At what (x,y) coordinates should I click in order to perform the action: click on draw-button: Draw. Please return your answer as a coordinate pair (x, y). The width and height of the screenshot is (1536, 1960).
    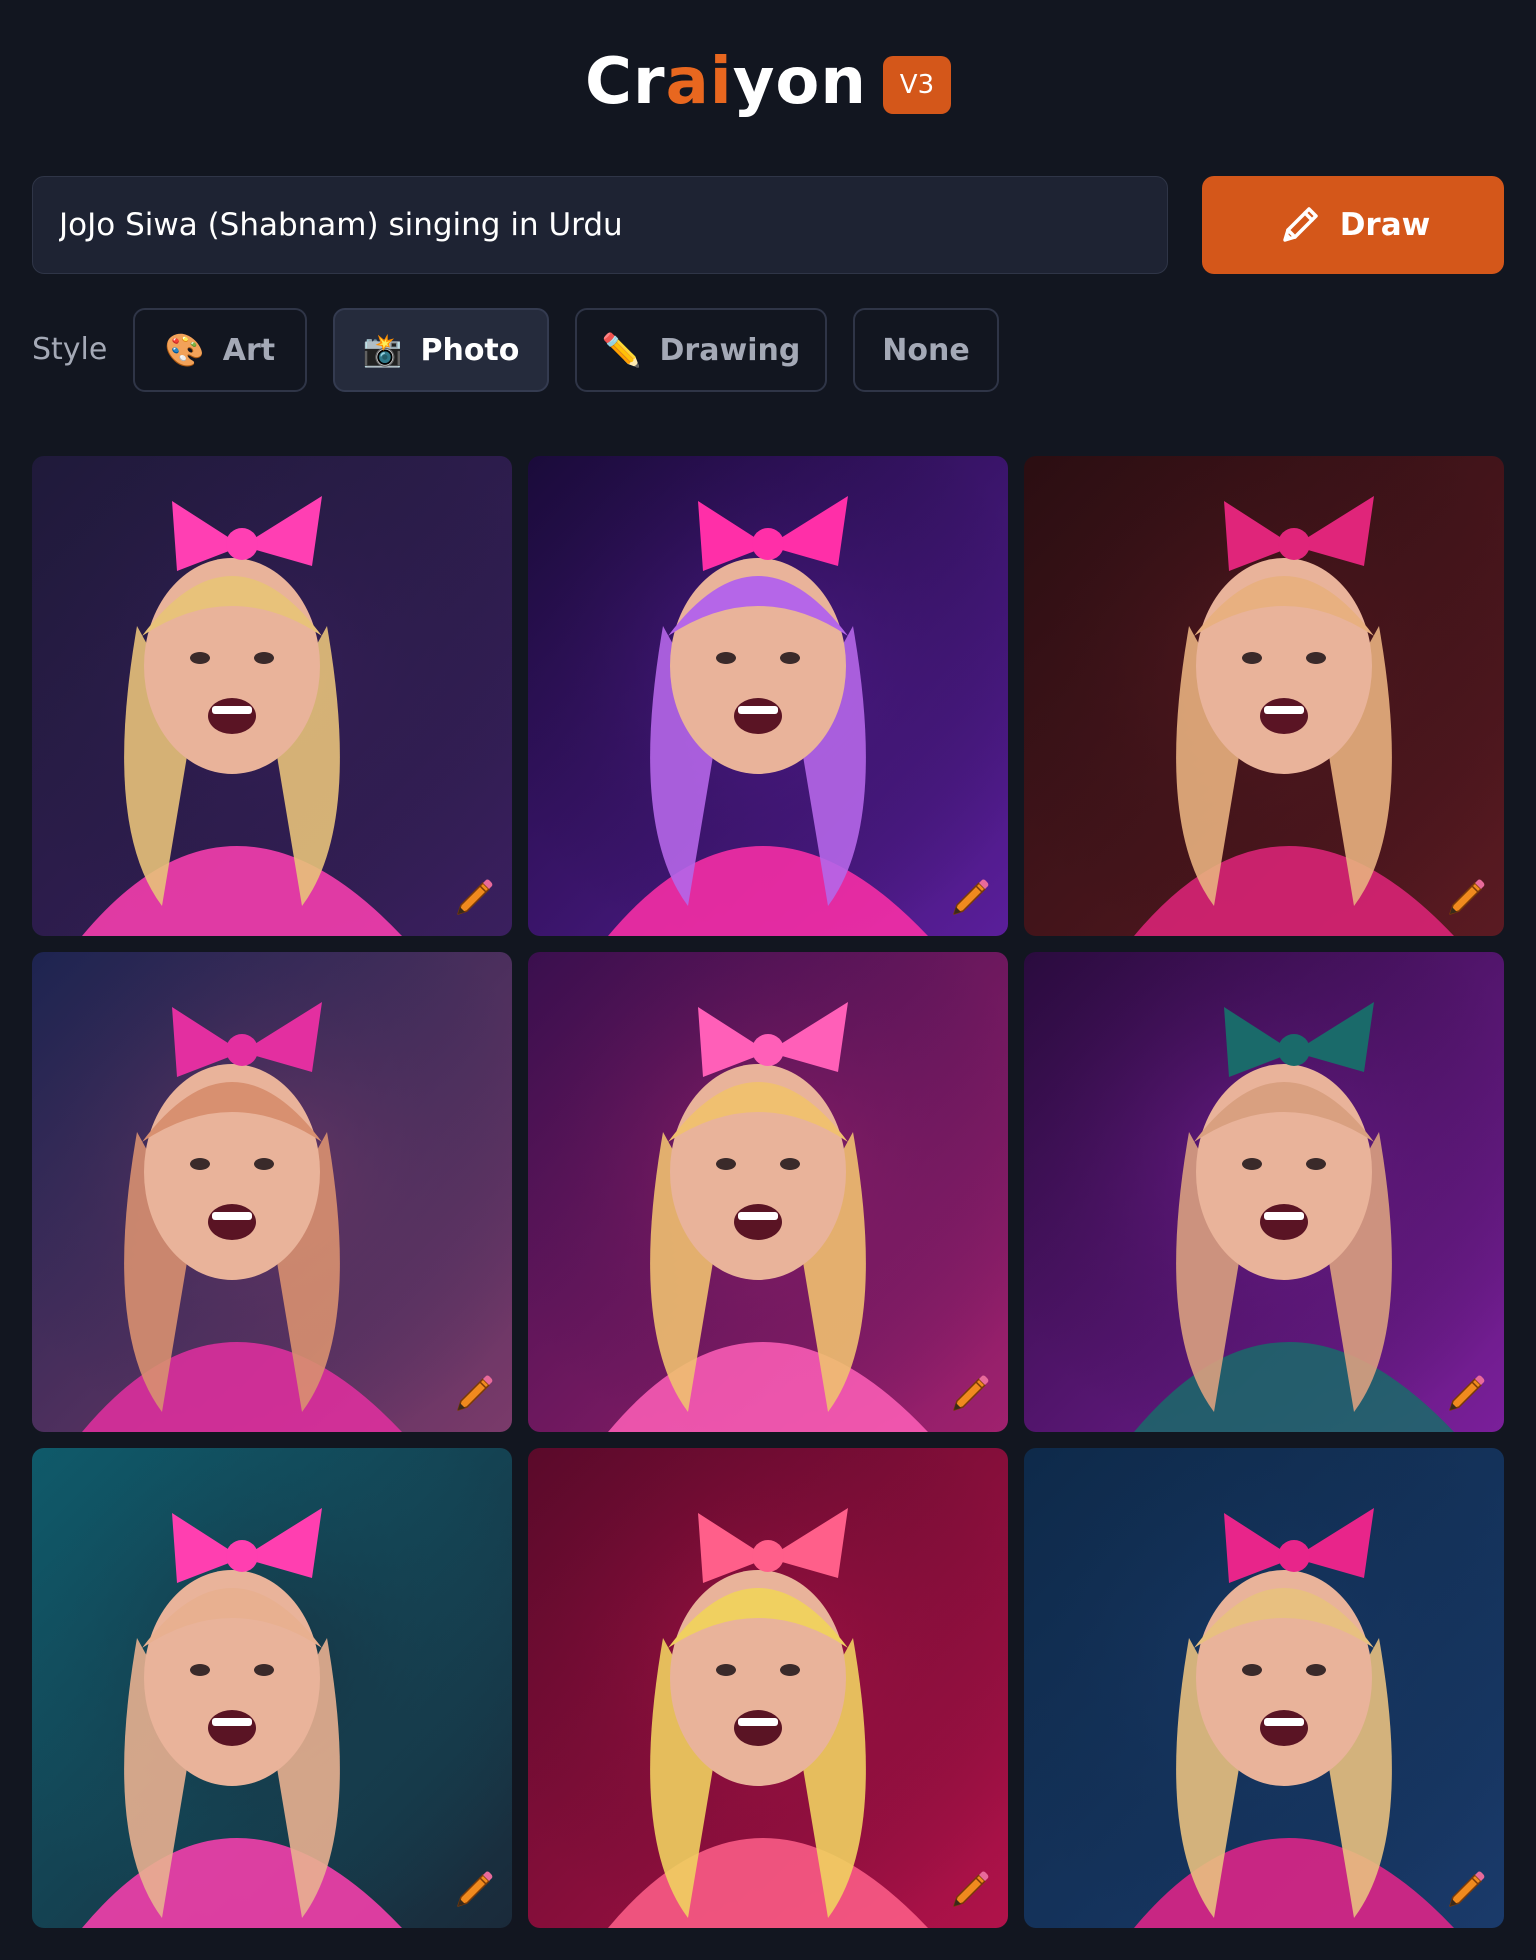
    Looking at the image, I should click on (1353, 225).